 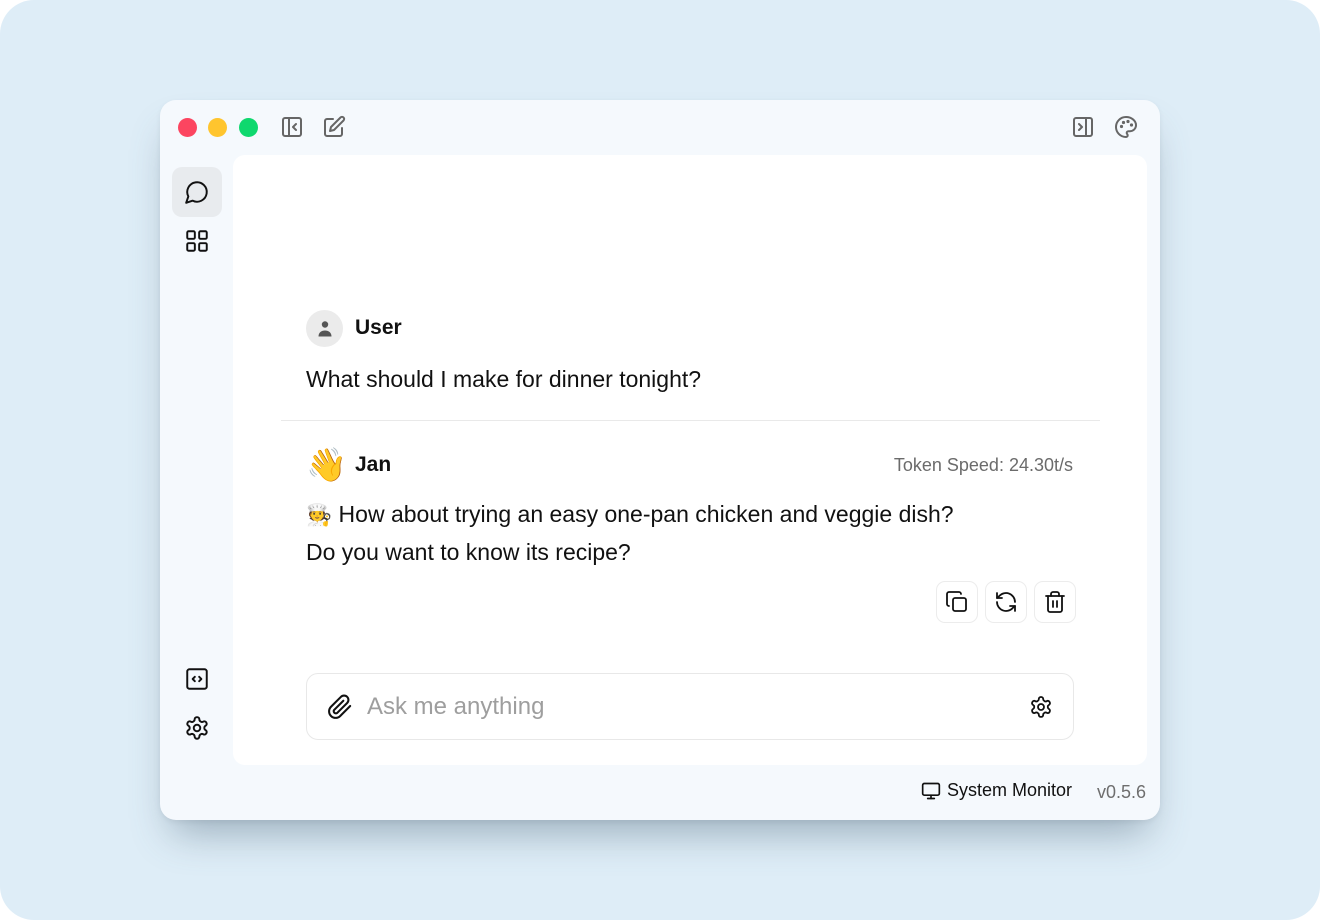 What do you see at coordinates (1083, 127) in the screenshot?
I see `toggle-right-panel-icon` at bounding box center [1083, 127].